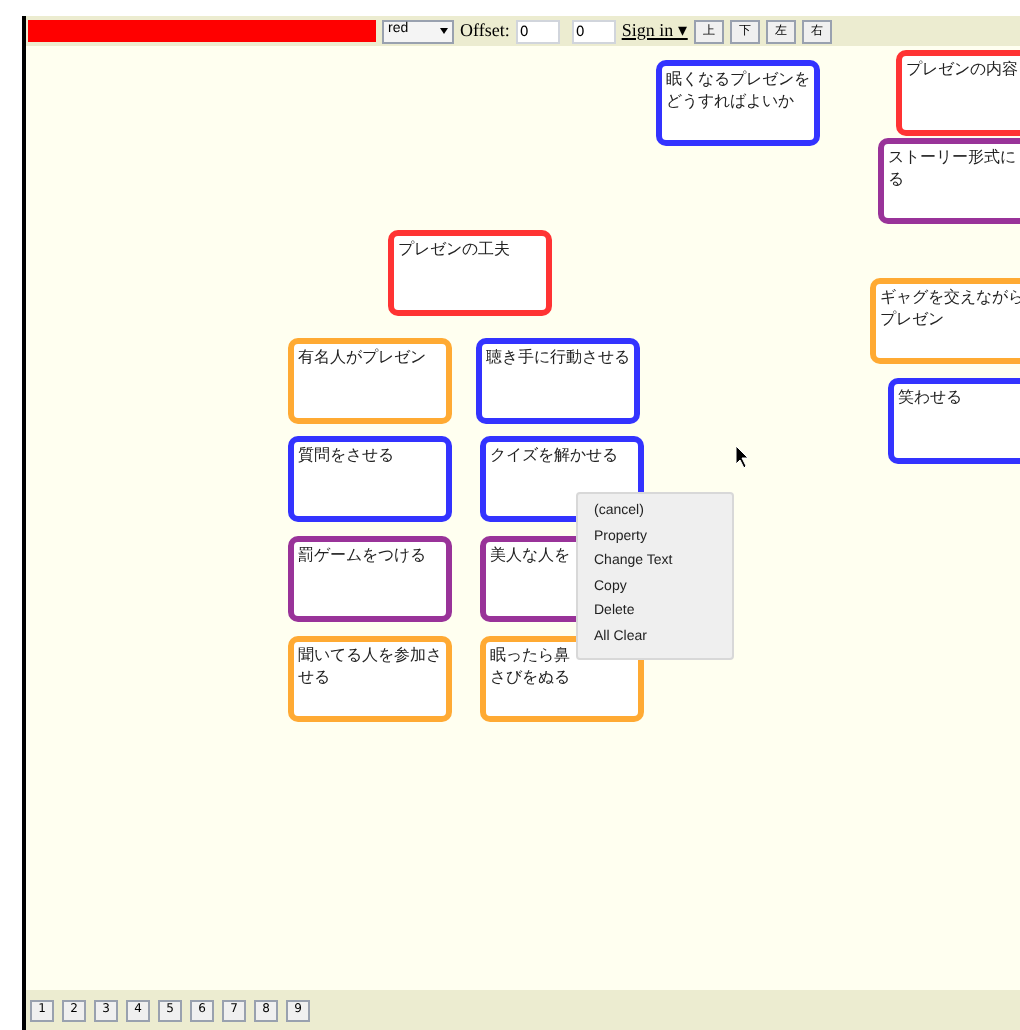 The height and width of the screenshot is (1030, 1020). Describe the element at coordinates (530, 555) in the screenshot. I see `note-text: 美人な人を` at that location.